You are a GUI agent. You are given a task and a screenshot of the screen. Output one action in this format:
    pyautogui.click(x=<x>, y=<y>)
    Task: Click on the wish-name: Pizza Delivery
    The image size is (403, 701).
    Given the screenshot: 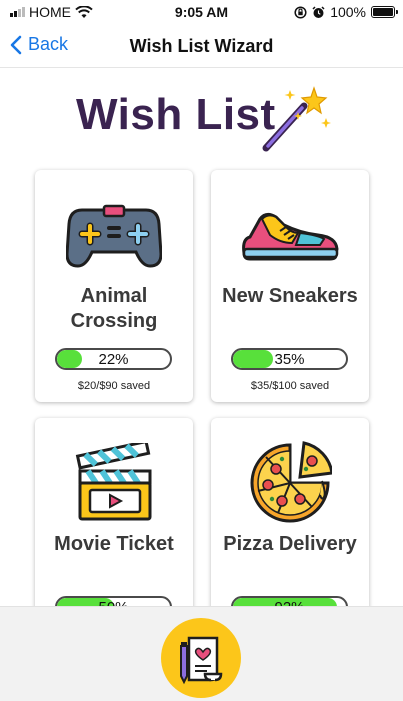 What is the action you would take?
    pyautogui.click(x=290, y=544)
    